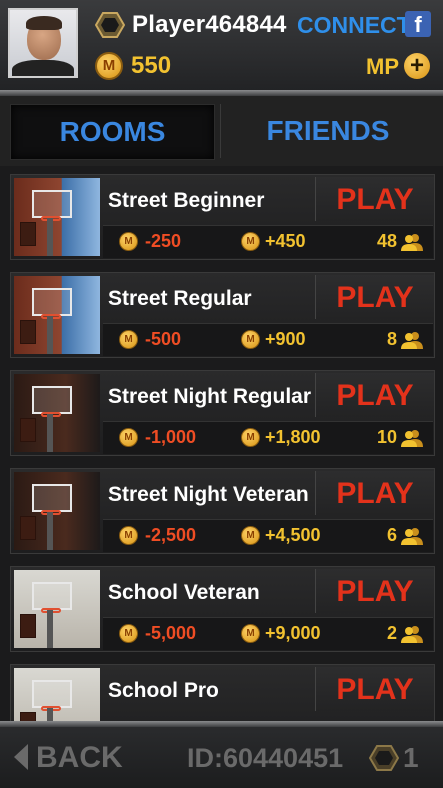  Describe the element at coordinates (112, 132) in the screenshot. I see `tab-rooms: ROOMS` at that location.